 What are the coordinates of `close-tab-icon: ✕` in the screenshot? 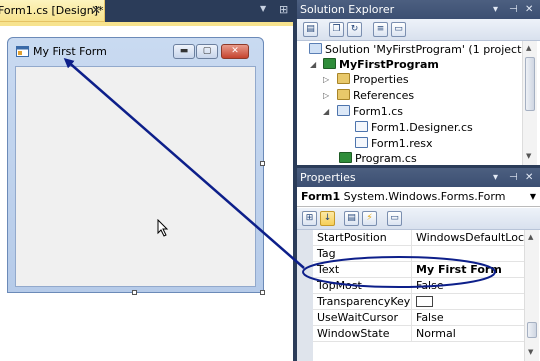 It's located at (96, 10).